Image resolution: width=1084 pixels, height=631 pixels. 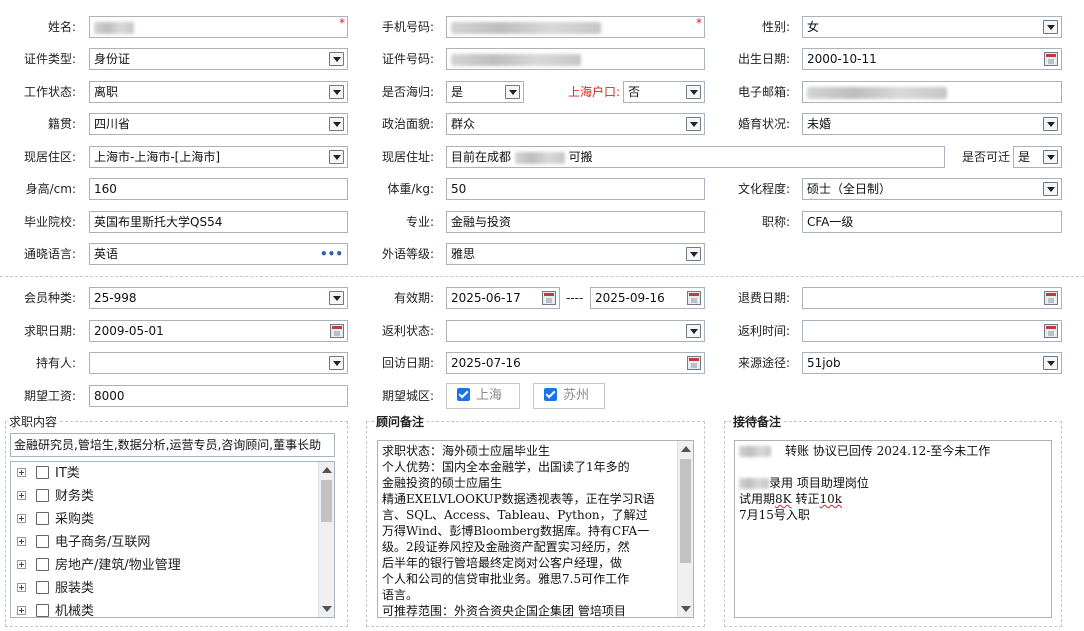 What do you see at coordinates (218, 27) in the screenshot?
I see `name-input: *` at bounding box center [218, 27].